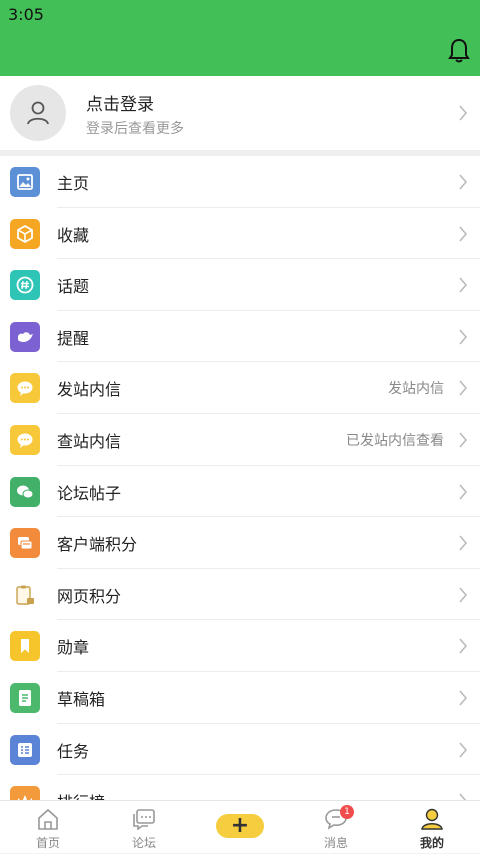  Describe the element at coordinates (47, 843) in the screenshot. I see `tab-home-label: 首页` at that location.